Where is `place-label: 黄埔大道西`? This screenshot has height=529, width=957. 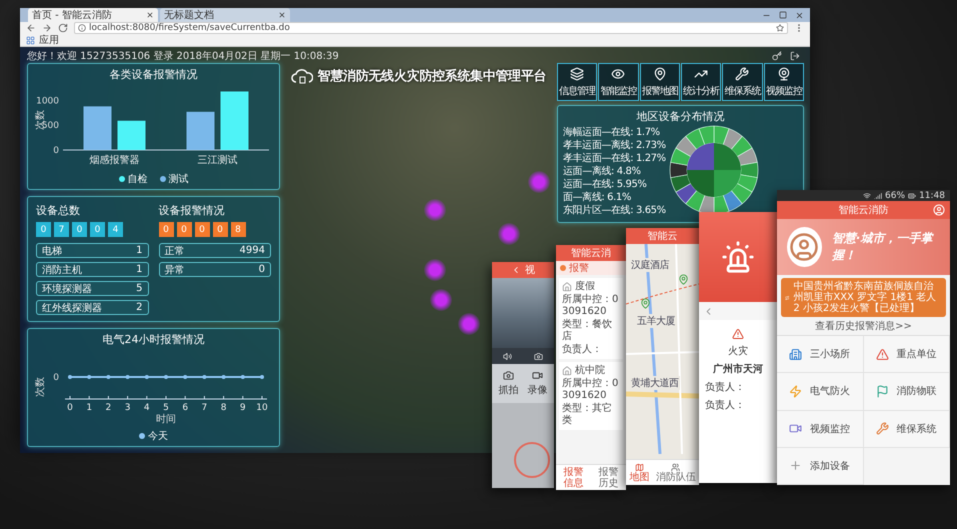
place-label: 黄埔大道西 is located at coordinates (655, 383).